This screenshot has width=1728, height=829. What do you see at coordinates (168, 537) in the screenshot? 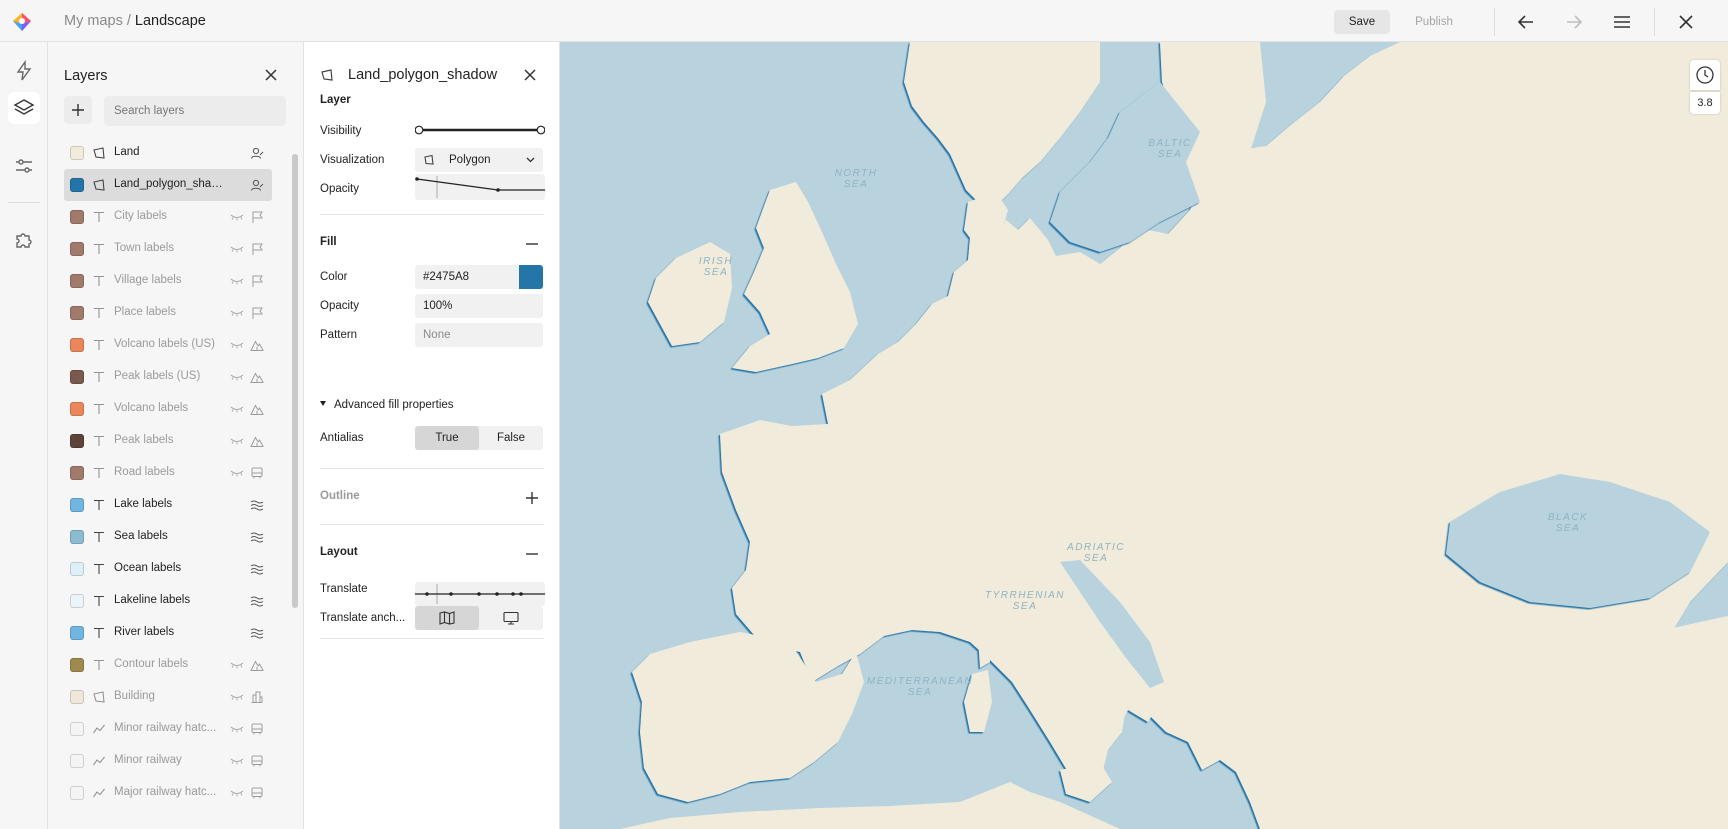
I see `layer-row: Sea labels` at bounding box center [168, 537].